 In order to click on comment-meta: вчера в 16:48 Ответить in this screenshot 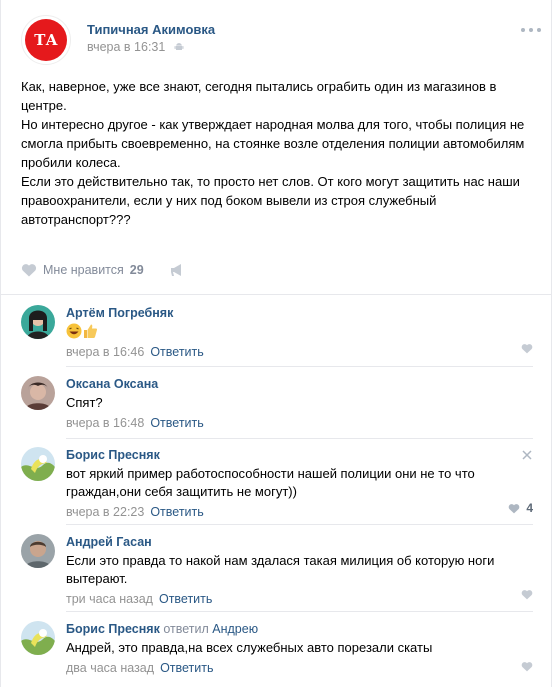, I will do `click(301, 423)`.